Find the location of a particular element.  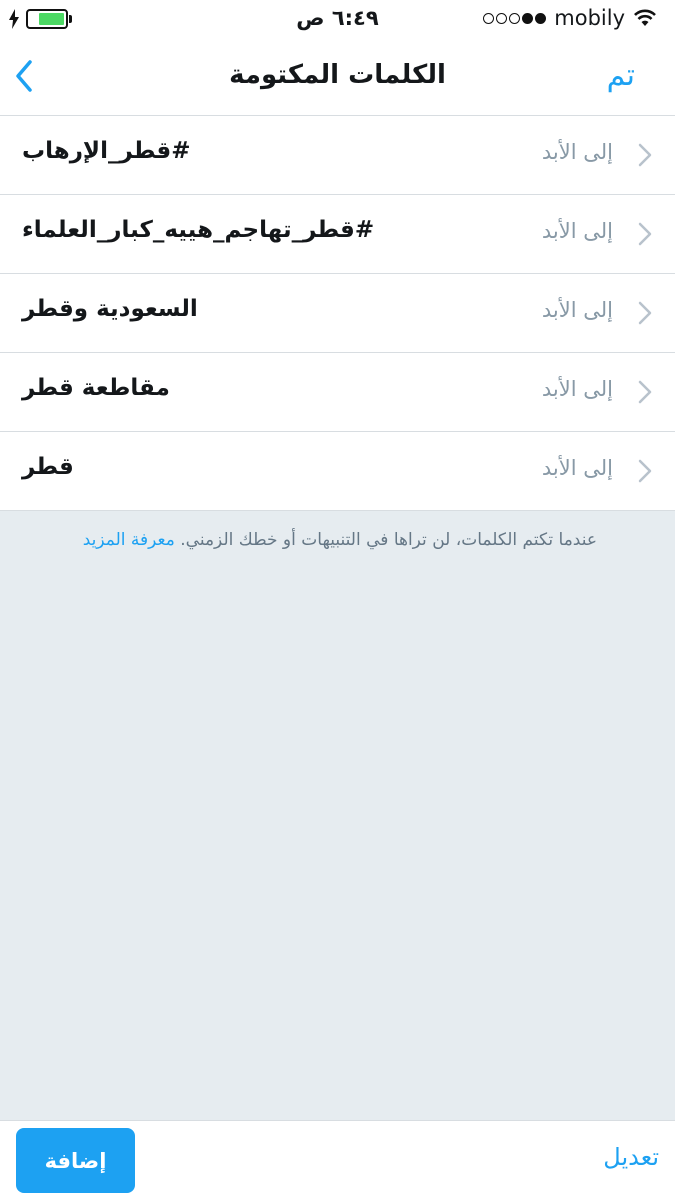

muted-word: مقاطعة قطر is located at coordinates (96, 388).